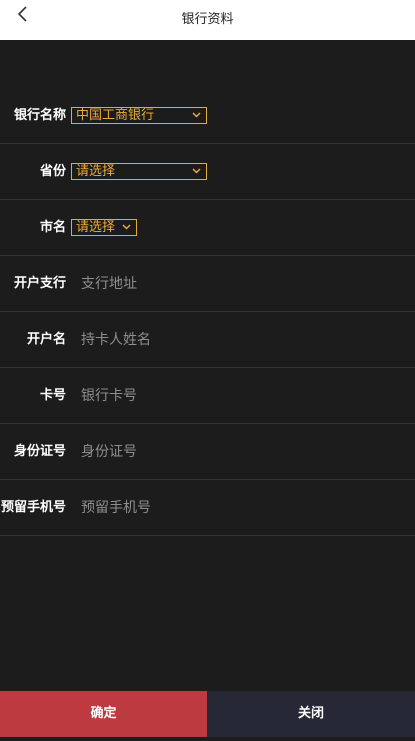  Describe the element at coordinates (52, 395) in the screenshot. I see `card-number-label: 卡号` at that location.